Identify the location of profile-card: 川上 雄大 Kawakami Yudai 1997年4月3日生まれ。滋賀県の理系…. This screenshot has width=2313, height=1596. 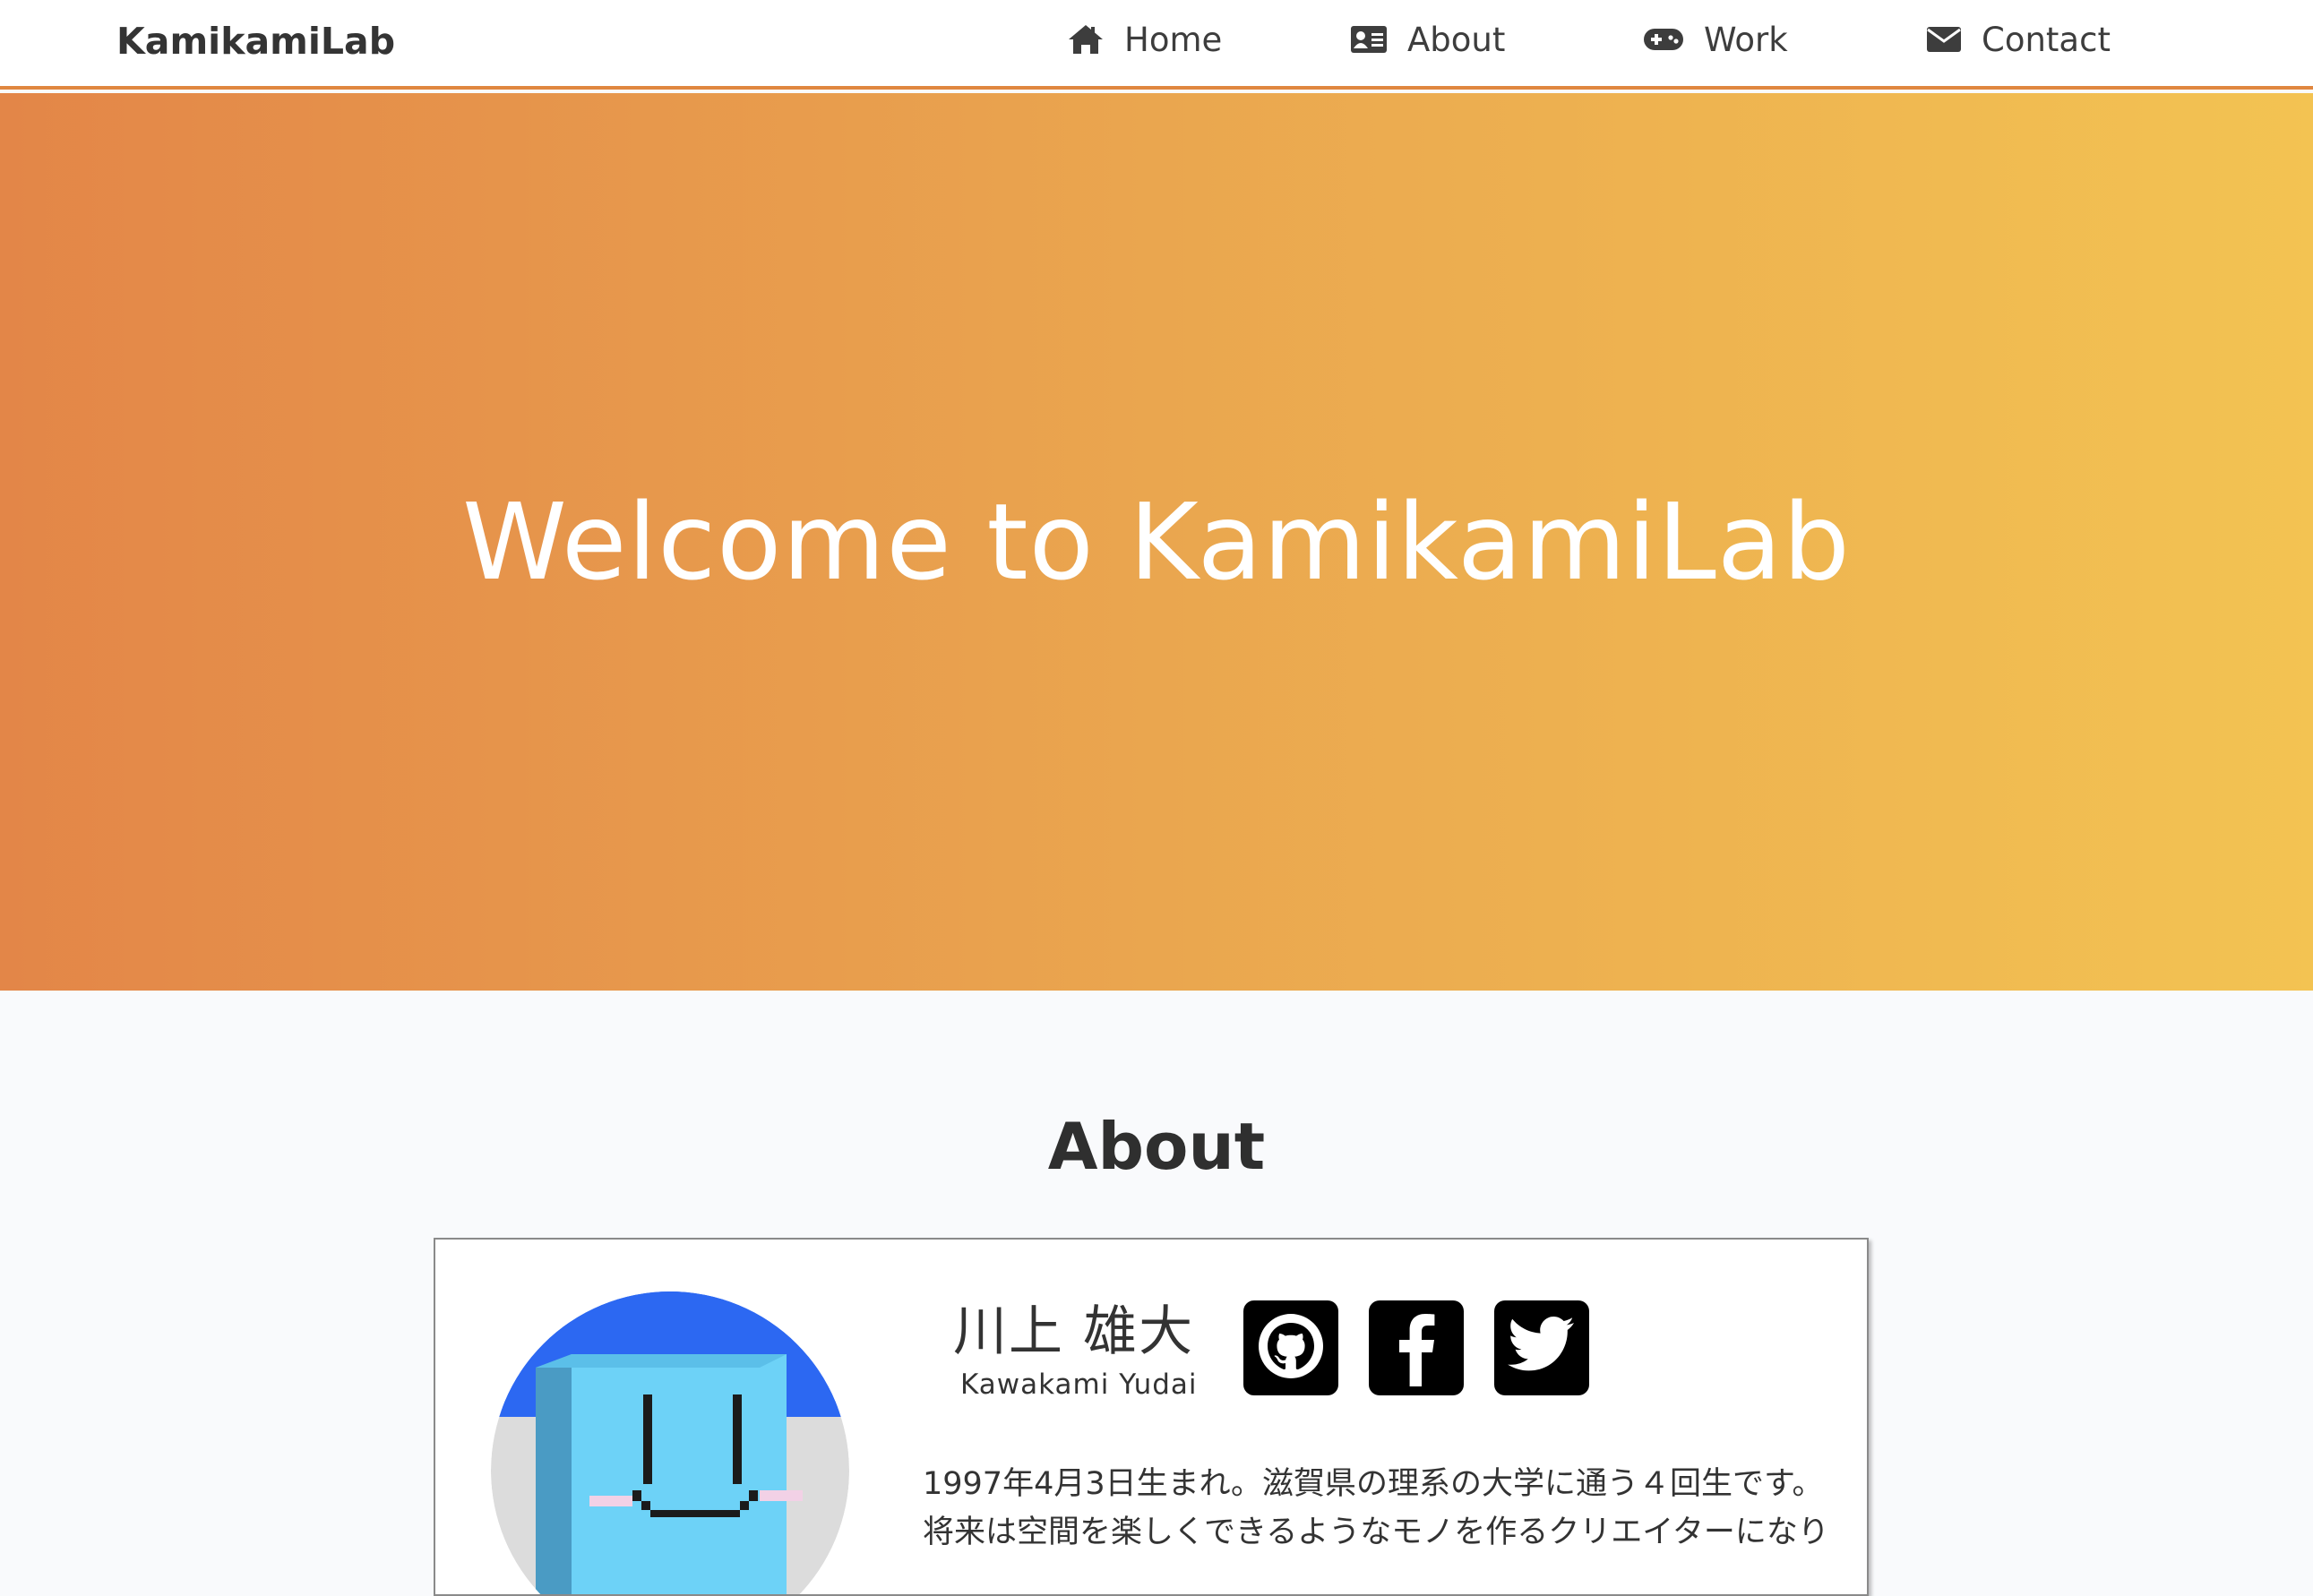
(1151, 1417).